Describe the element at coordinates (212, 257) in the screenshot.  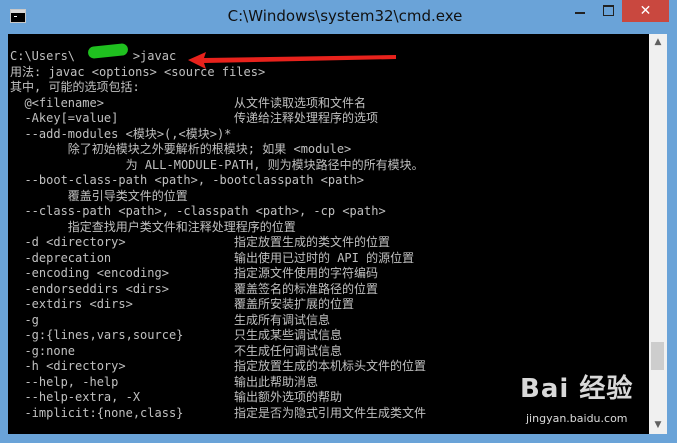
I see `console-line: -deprecation 输出使用已过时的 API 的源位置` at that location.